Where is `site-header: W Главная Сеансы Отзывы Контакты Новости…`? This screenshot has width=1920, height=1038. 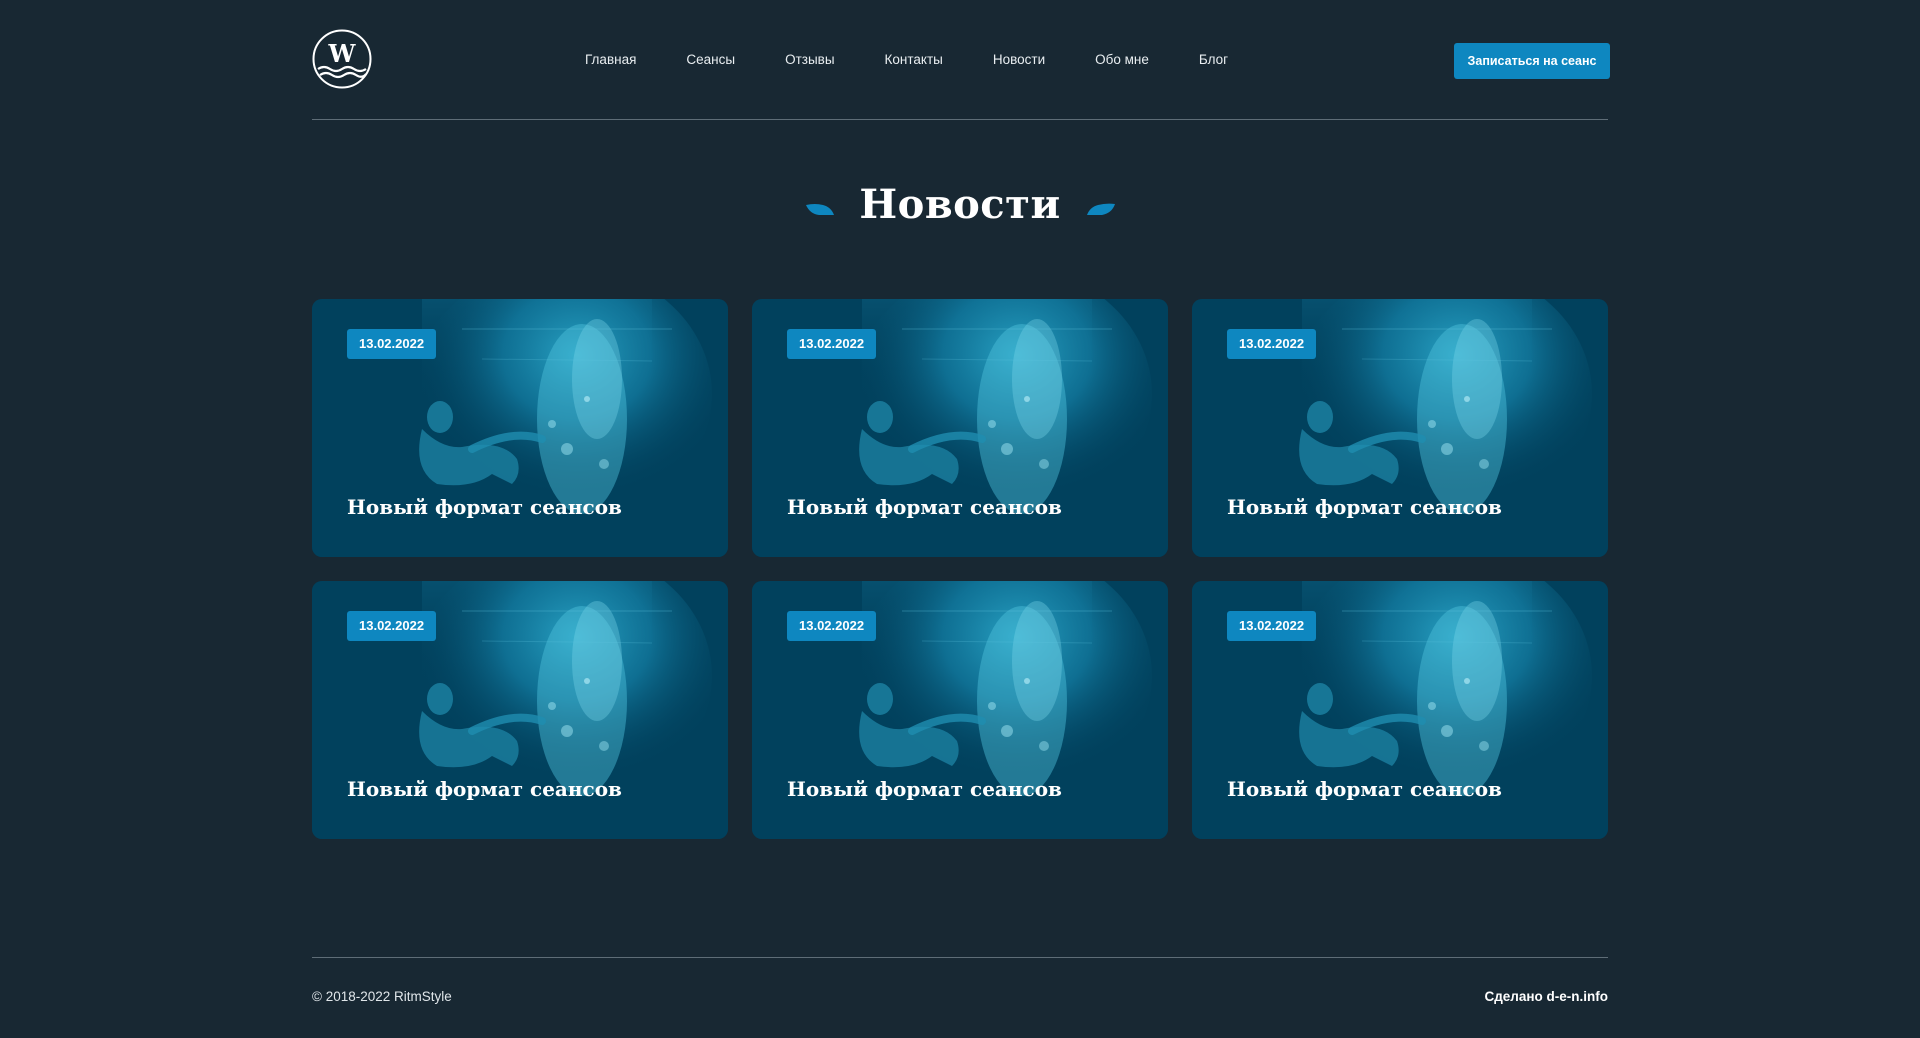 site-header: W Главная Сеансы Отзывы Контакты Новости… is located at coordinates (961, 60).